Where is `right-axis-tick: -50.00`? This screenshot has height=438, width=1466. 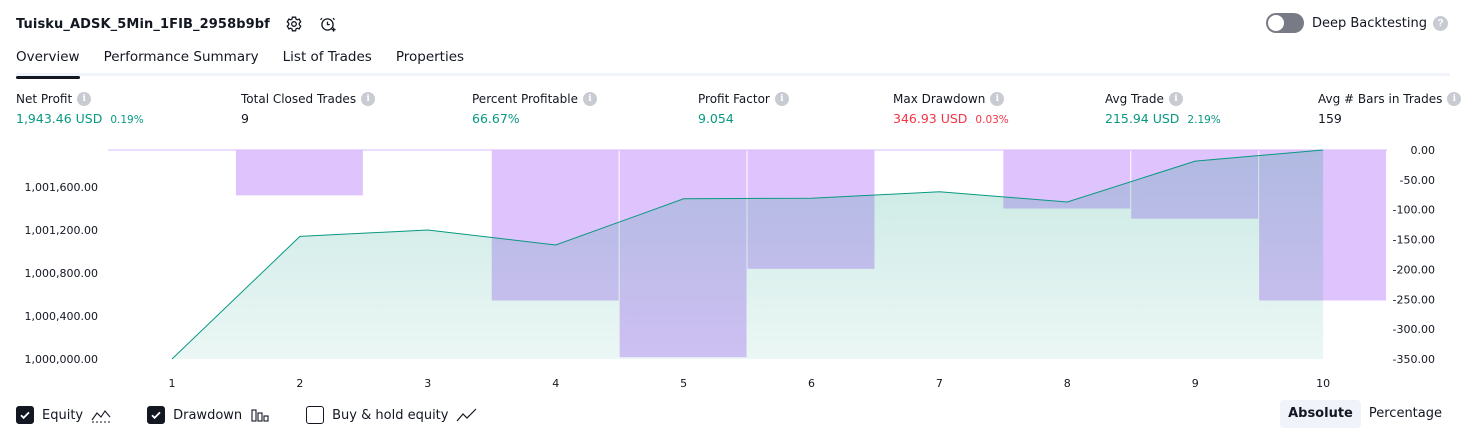 right-axis-tick: -50.00 is located at coordinates (1417, 180).